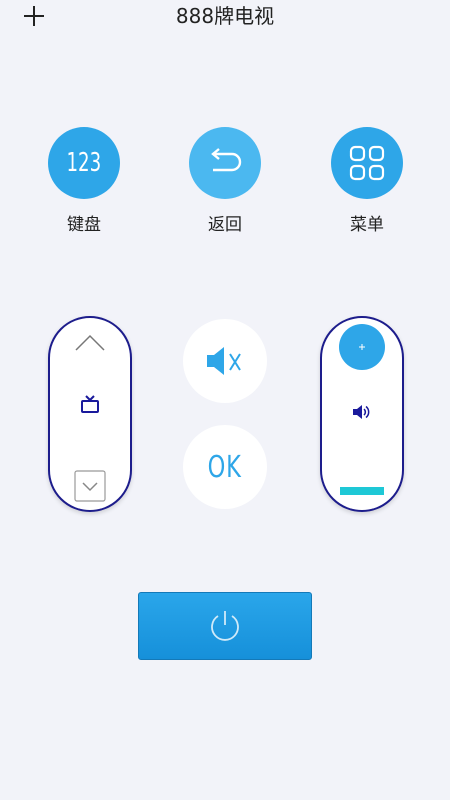 The width and height of the screenshot is (450, 800). Describe the element at coordinates (84, 225) in the screenshot. I see `keyboard-label: 键盘` at that location.